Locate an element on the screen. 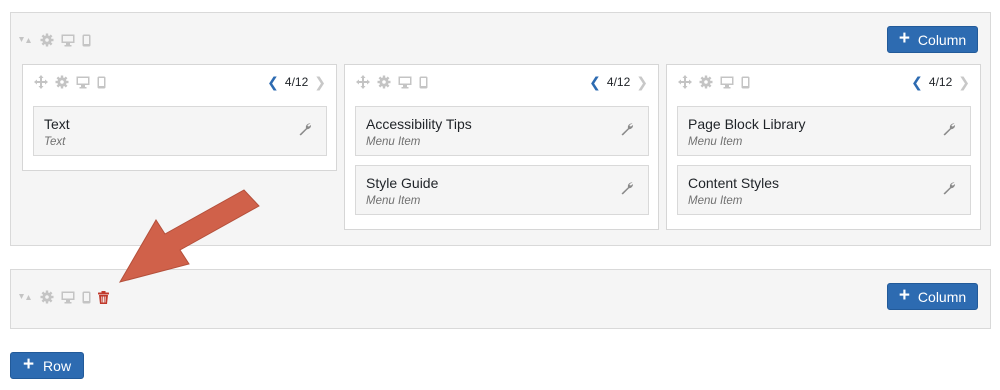  add-row-button: + Row is located at coordinates (47, 365).